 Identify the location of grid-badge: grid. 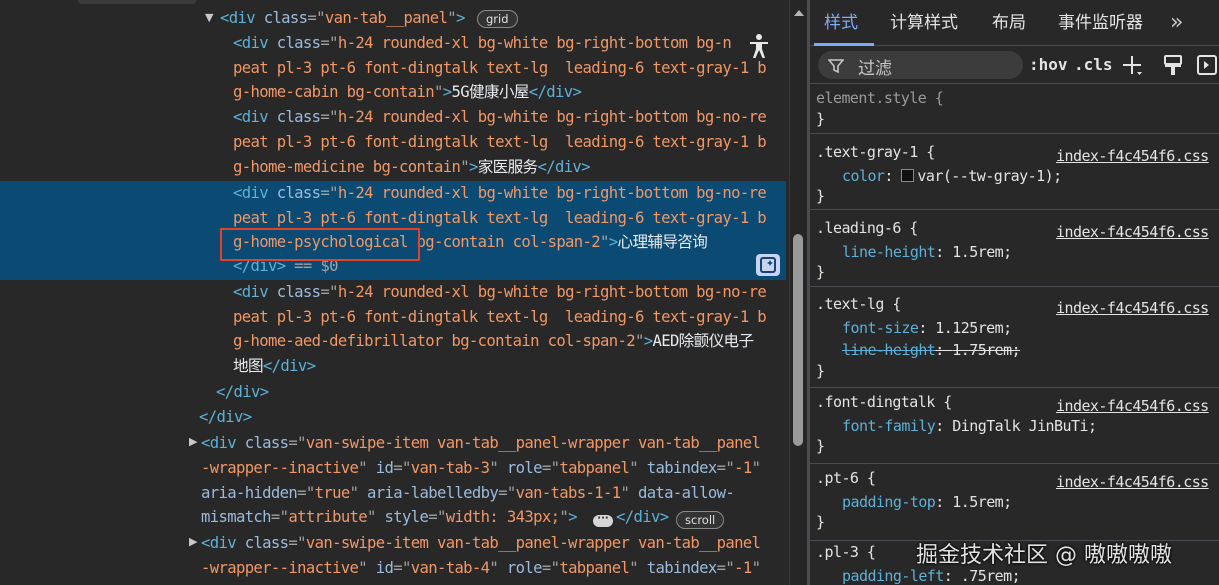
(497, 19).